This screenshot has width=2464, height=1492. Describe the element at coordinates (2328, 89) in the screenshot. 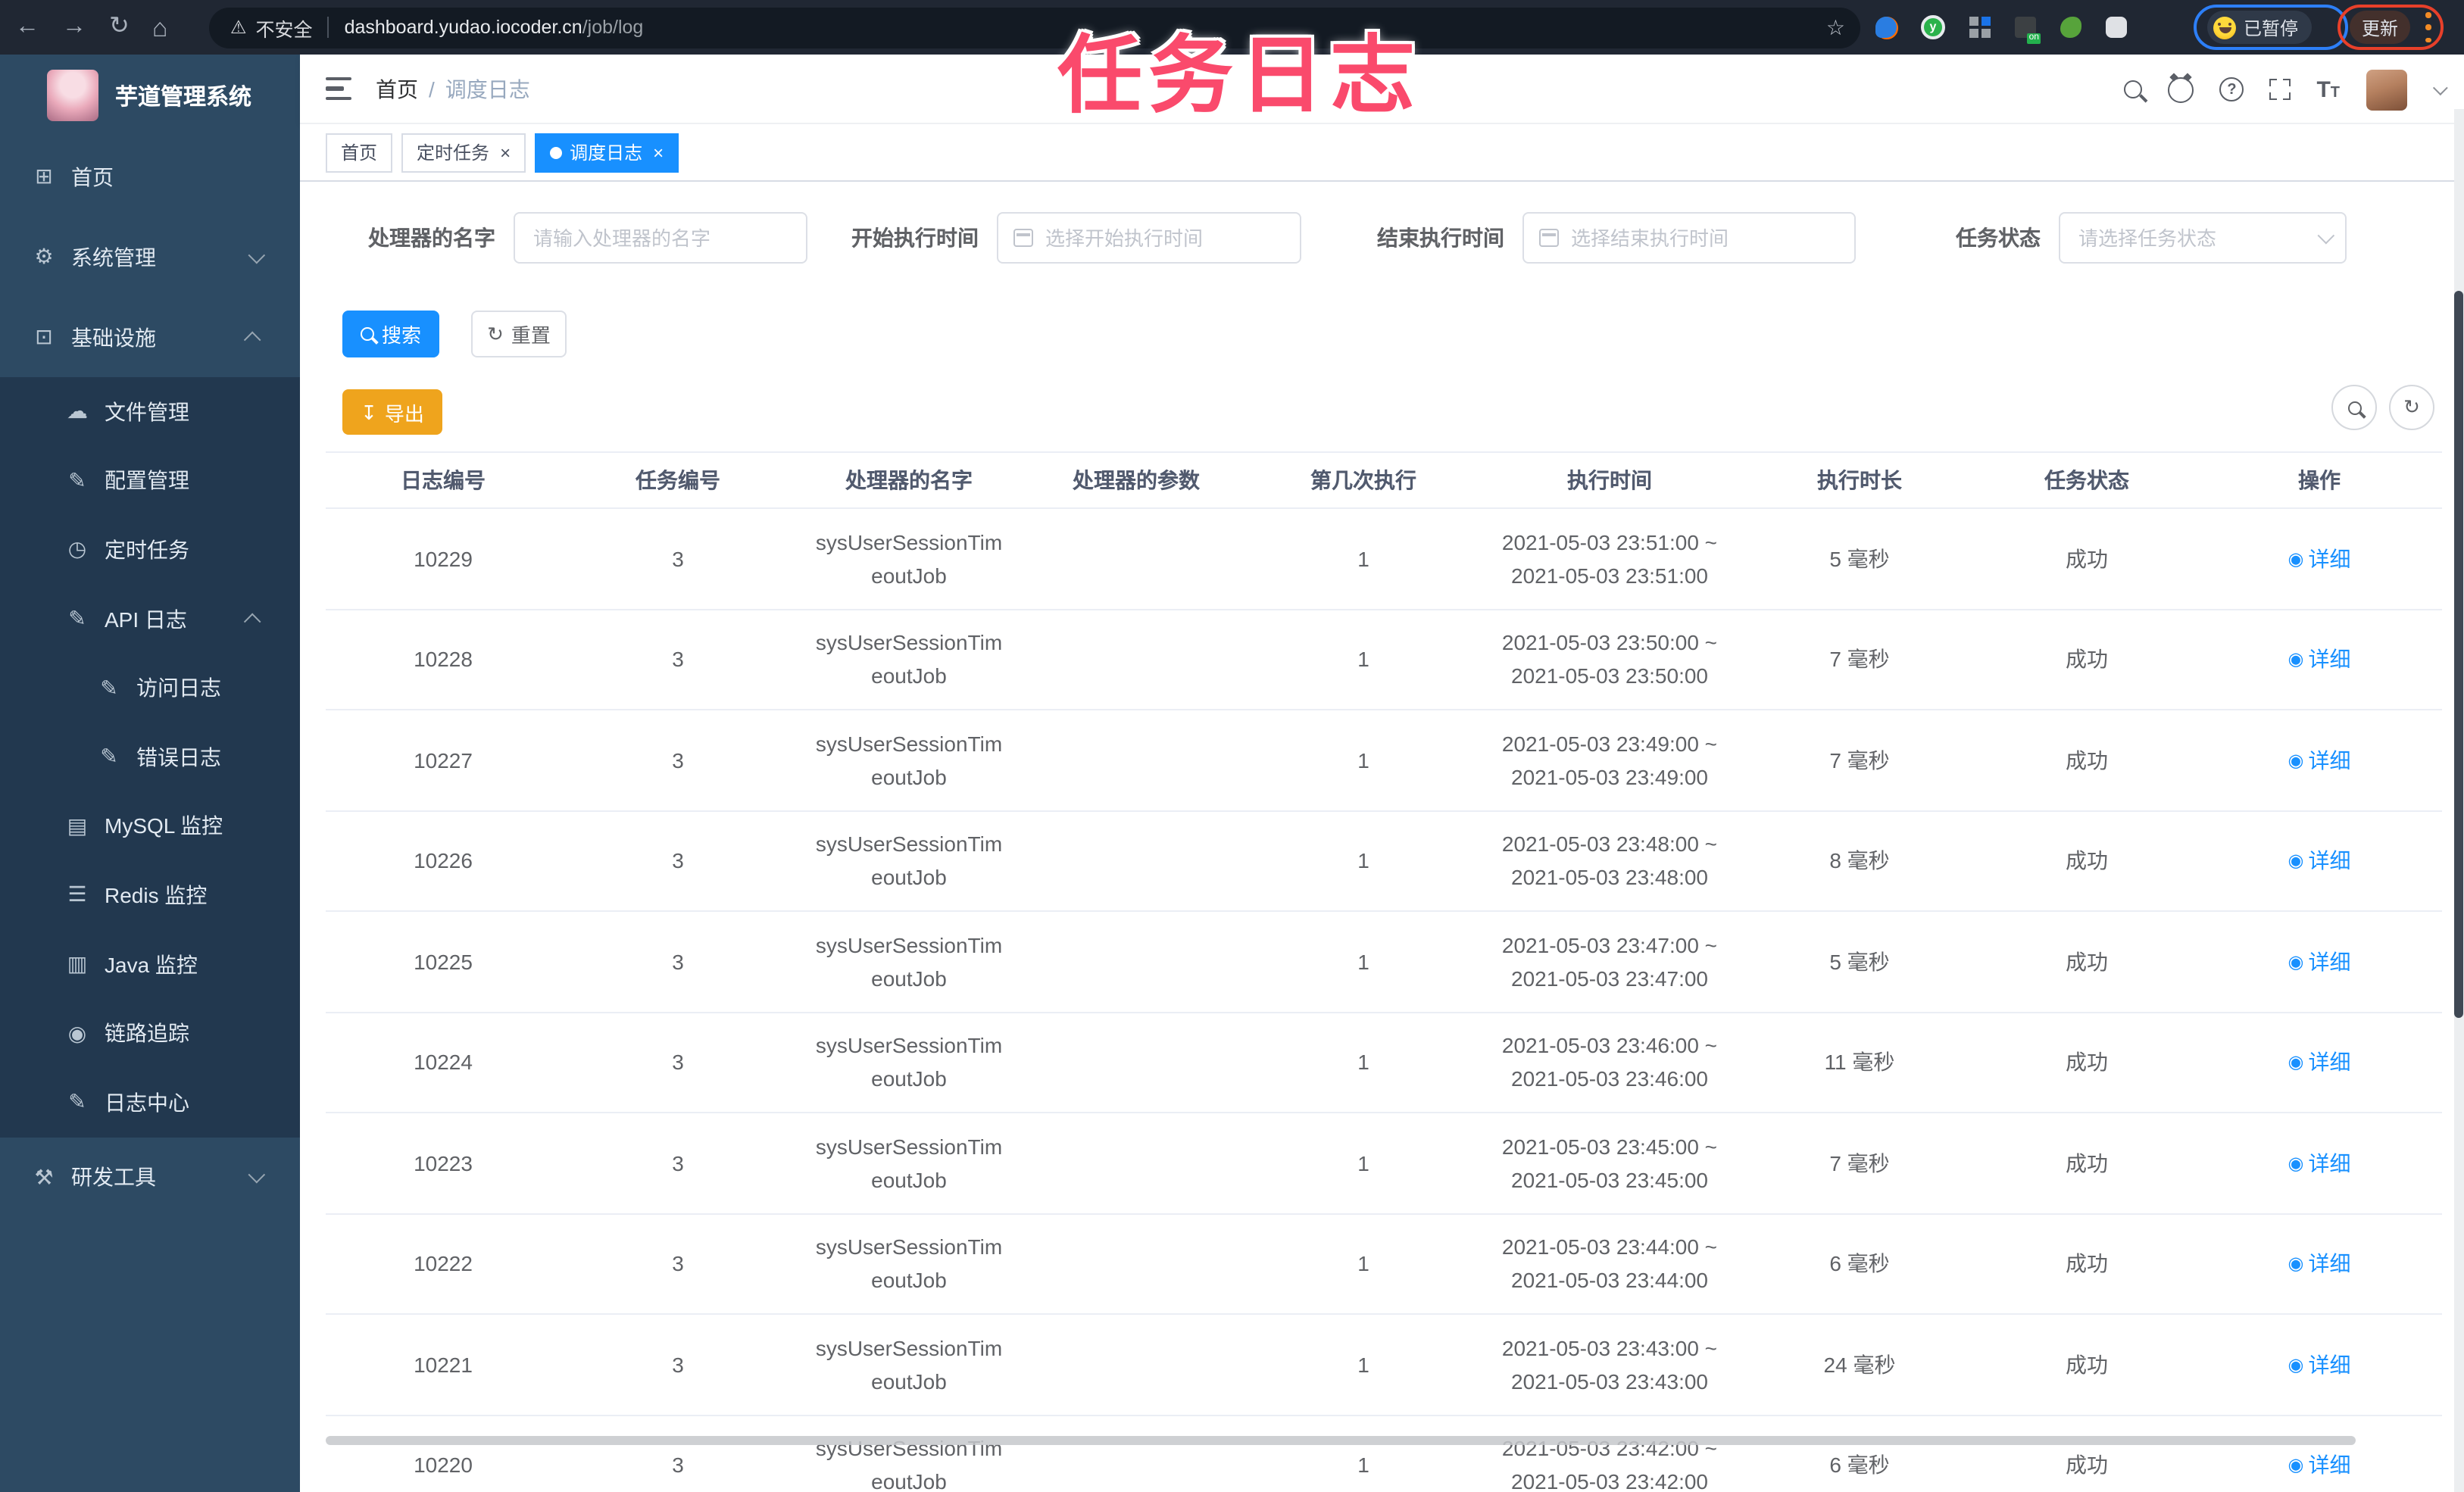

I see `font-size-icon: TT` at that location.